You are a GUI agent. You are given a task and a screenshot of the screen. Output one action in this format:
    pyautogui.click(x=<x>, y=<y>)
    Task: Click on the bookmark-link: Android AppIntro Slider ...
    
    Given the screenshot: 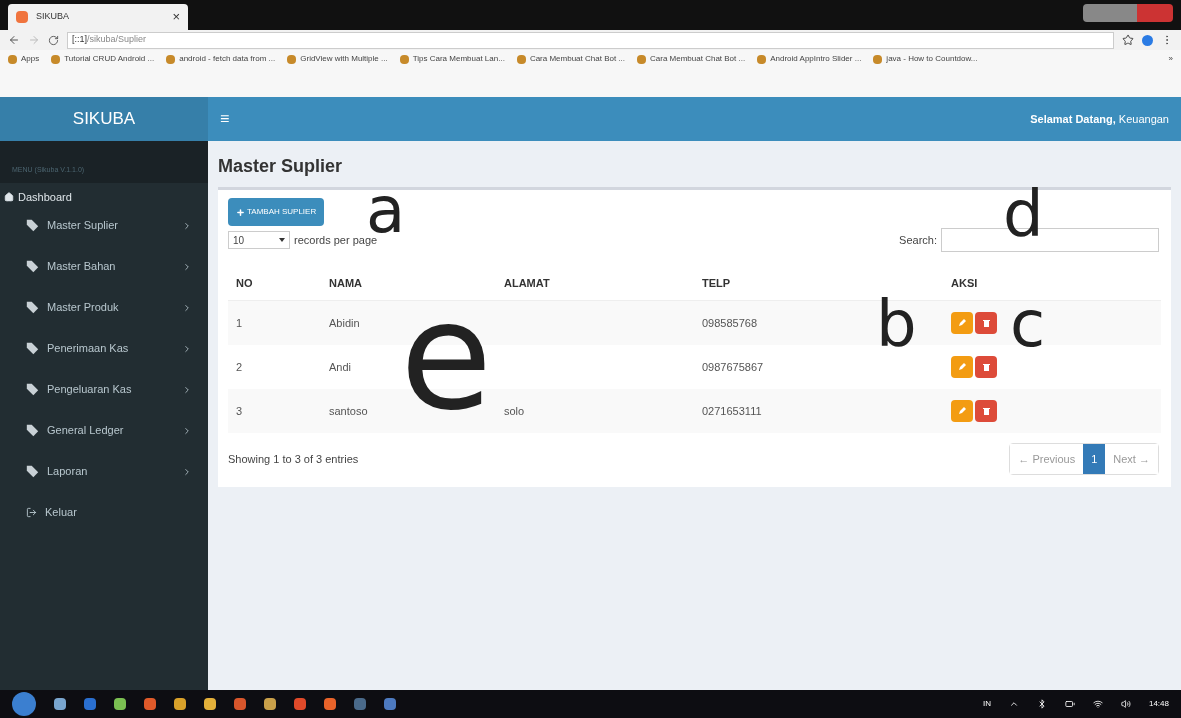 What is the action you would take?
    pyautogui.click(x=809, y=59)
    